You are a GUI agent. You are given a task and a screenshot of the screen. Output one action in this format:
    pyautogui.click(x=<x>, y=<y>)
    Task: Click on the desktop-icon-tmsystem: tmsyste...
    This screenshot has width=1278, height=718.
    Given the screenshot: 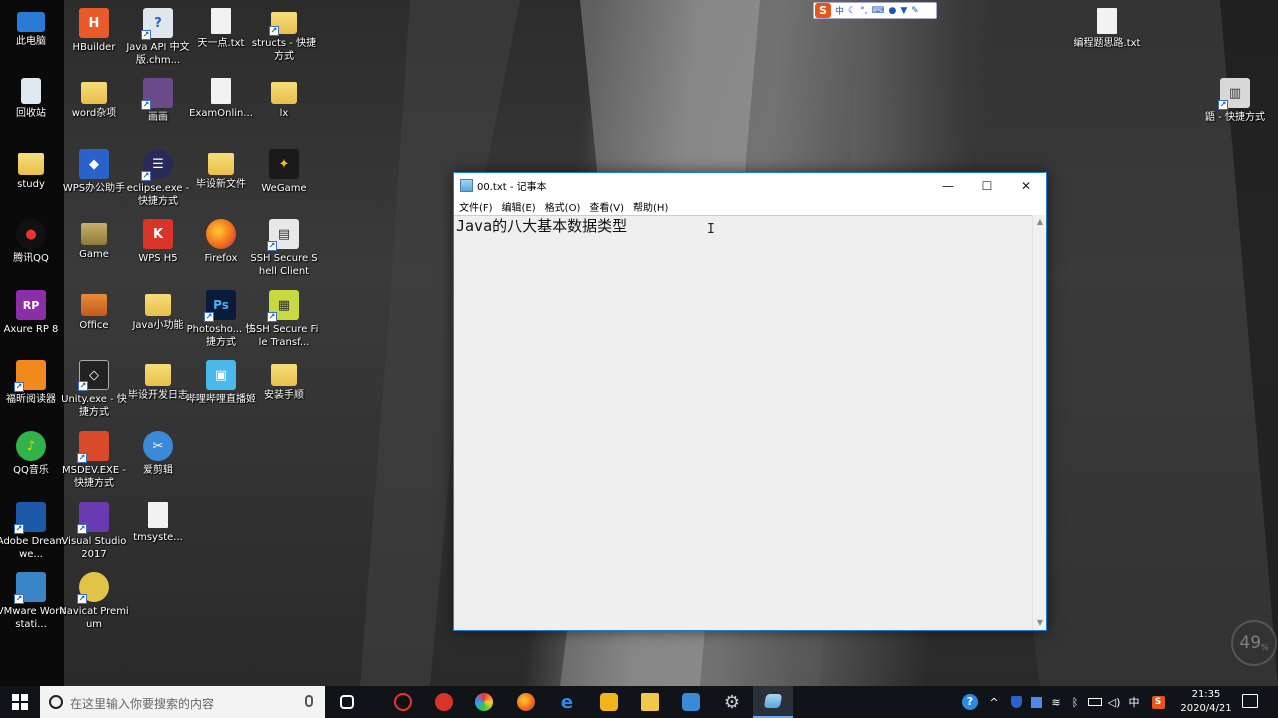 What is the action you would take?
    pyautogui.click(x=158, y=532)
    